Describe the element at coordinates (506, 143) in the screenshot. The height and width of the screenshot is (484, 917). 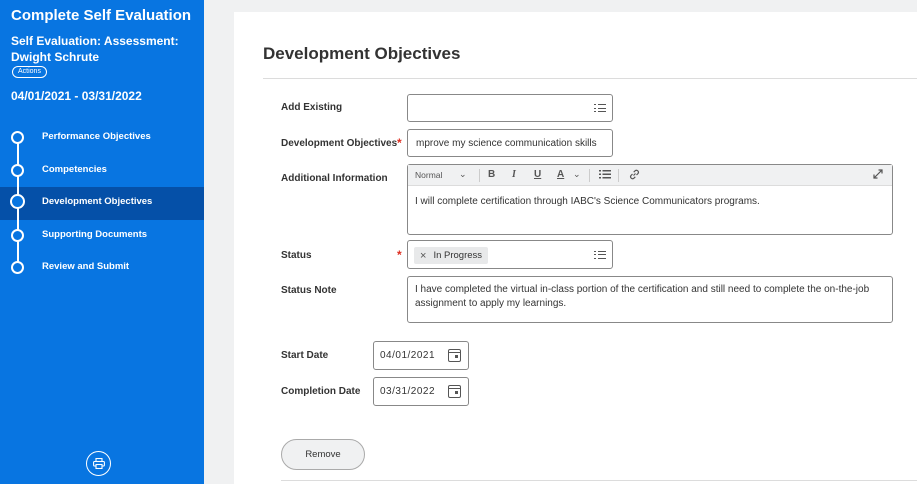
I see `dev-objectives-value: mprove my science communication skills` at that location.